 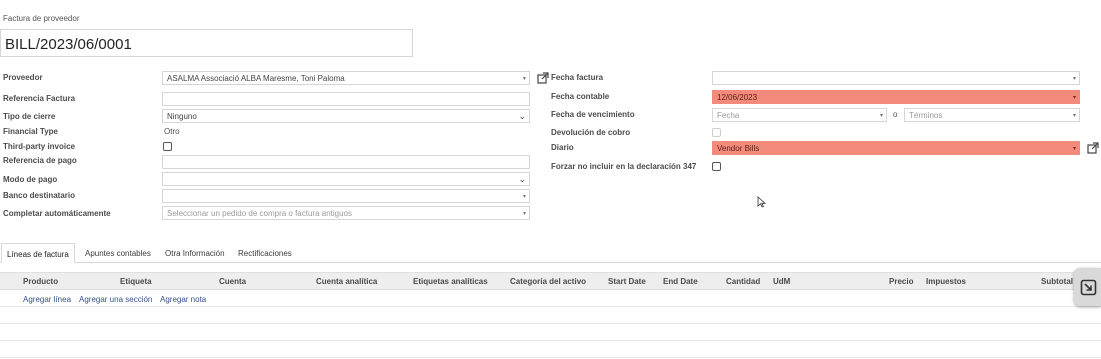 I want to click on fecha-factura-input: ▾, so click(x=896, y=78).